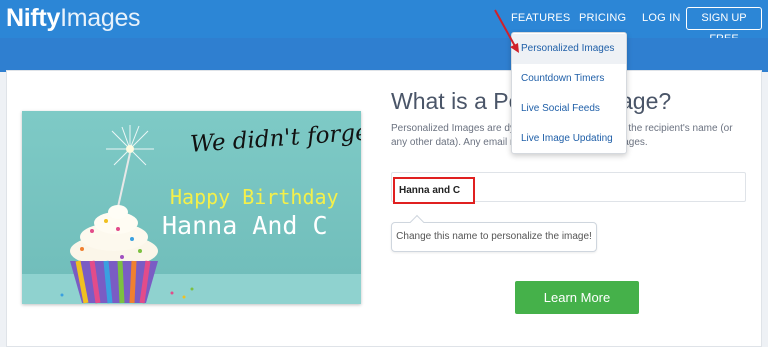  I want to click on page-heading-right: age?, so click(646, 101).